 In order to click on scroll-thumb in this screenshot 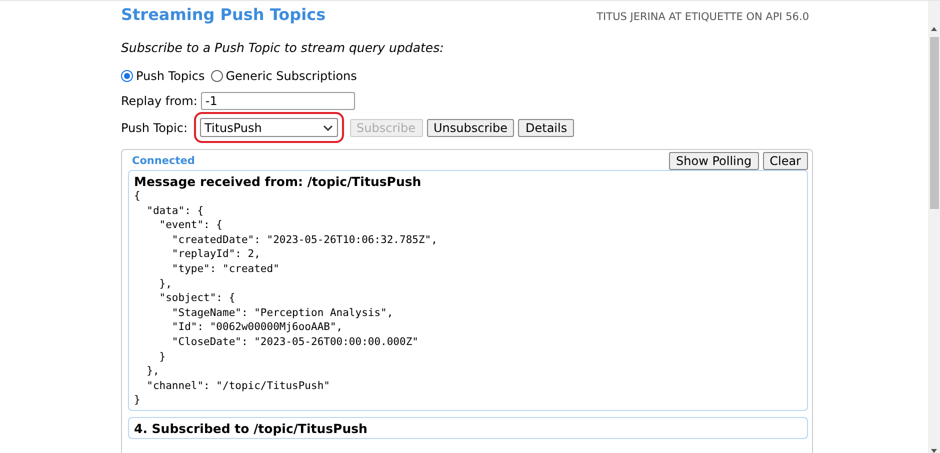, I will do `click(934, 123)`.